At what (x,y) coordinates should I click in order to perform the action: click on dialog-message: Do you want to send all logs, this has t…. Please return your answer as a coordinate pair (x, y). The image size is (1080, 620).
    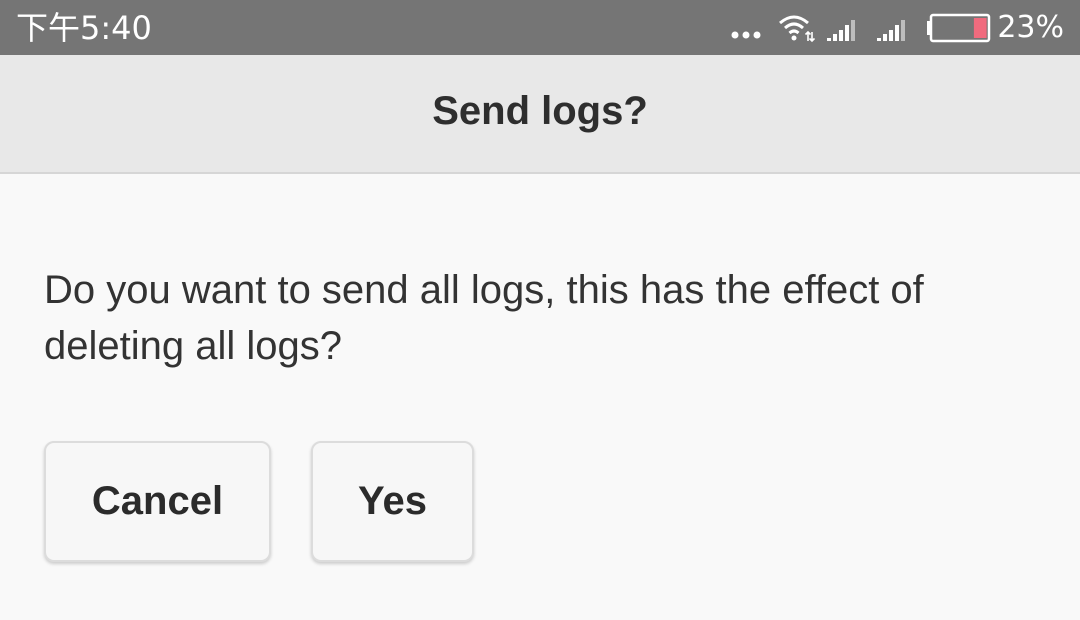
    Looking at the image, I should click on (484, 318).